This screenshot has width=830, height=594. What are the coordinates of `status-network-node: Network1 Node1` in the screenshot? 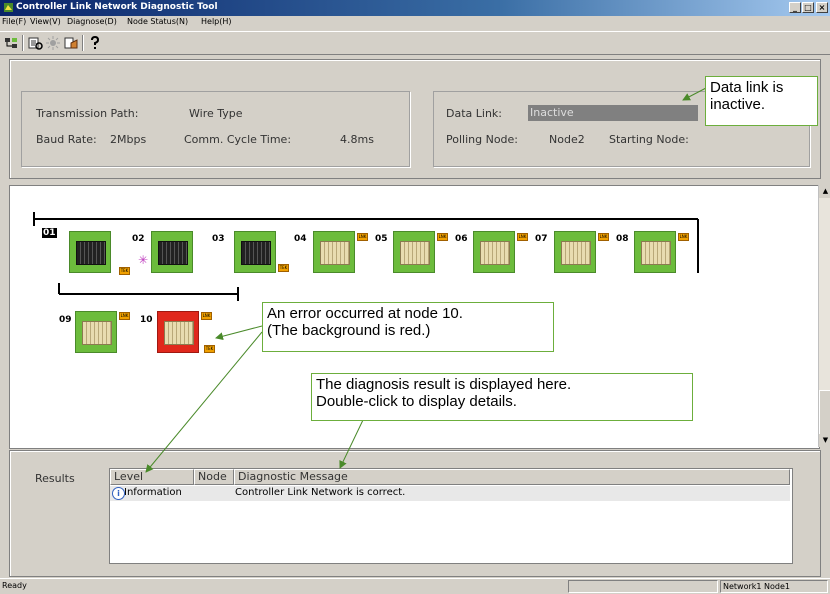 It's located at (774, 586).